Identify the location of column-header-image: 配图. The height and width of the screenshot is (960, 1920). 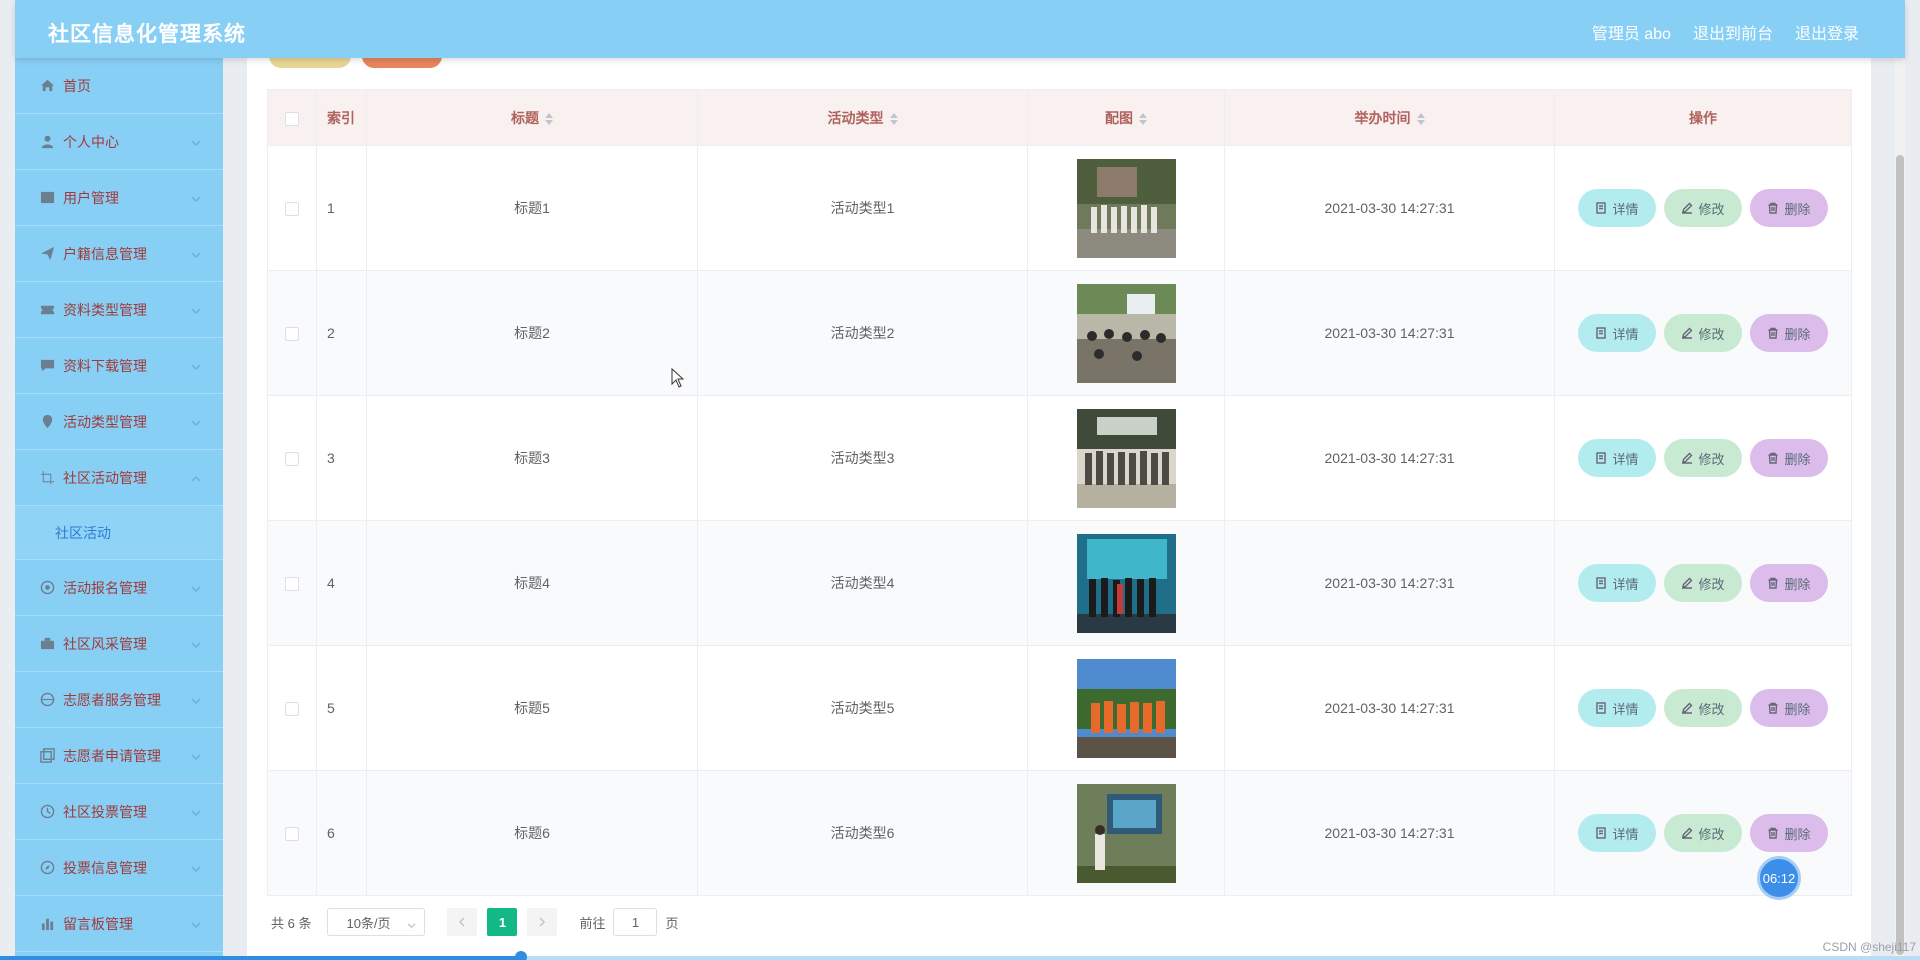
(1126, 117).